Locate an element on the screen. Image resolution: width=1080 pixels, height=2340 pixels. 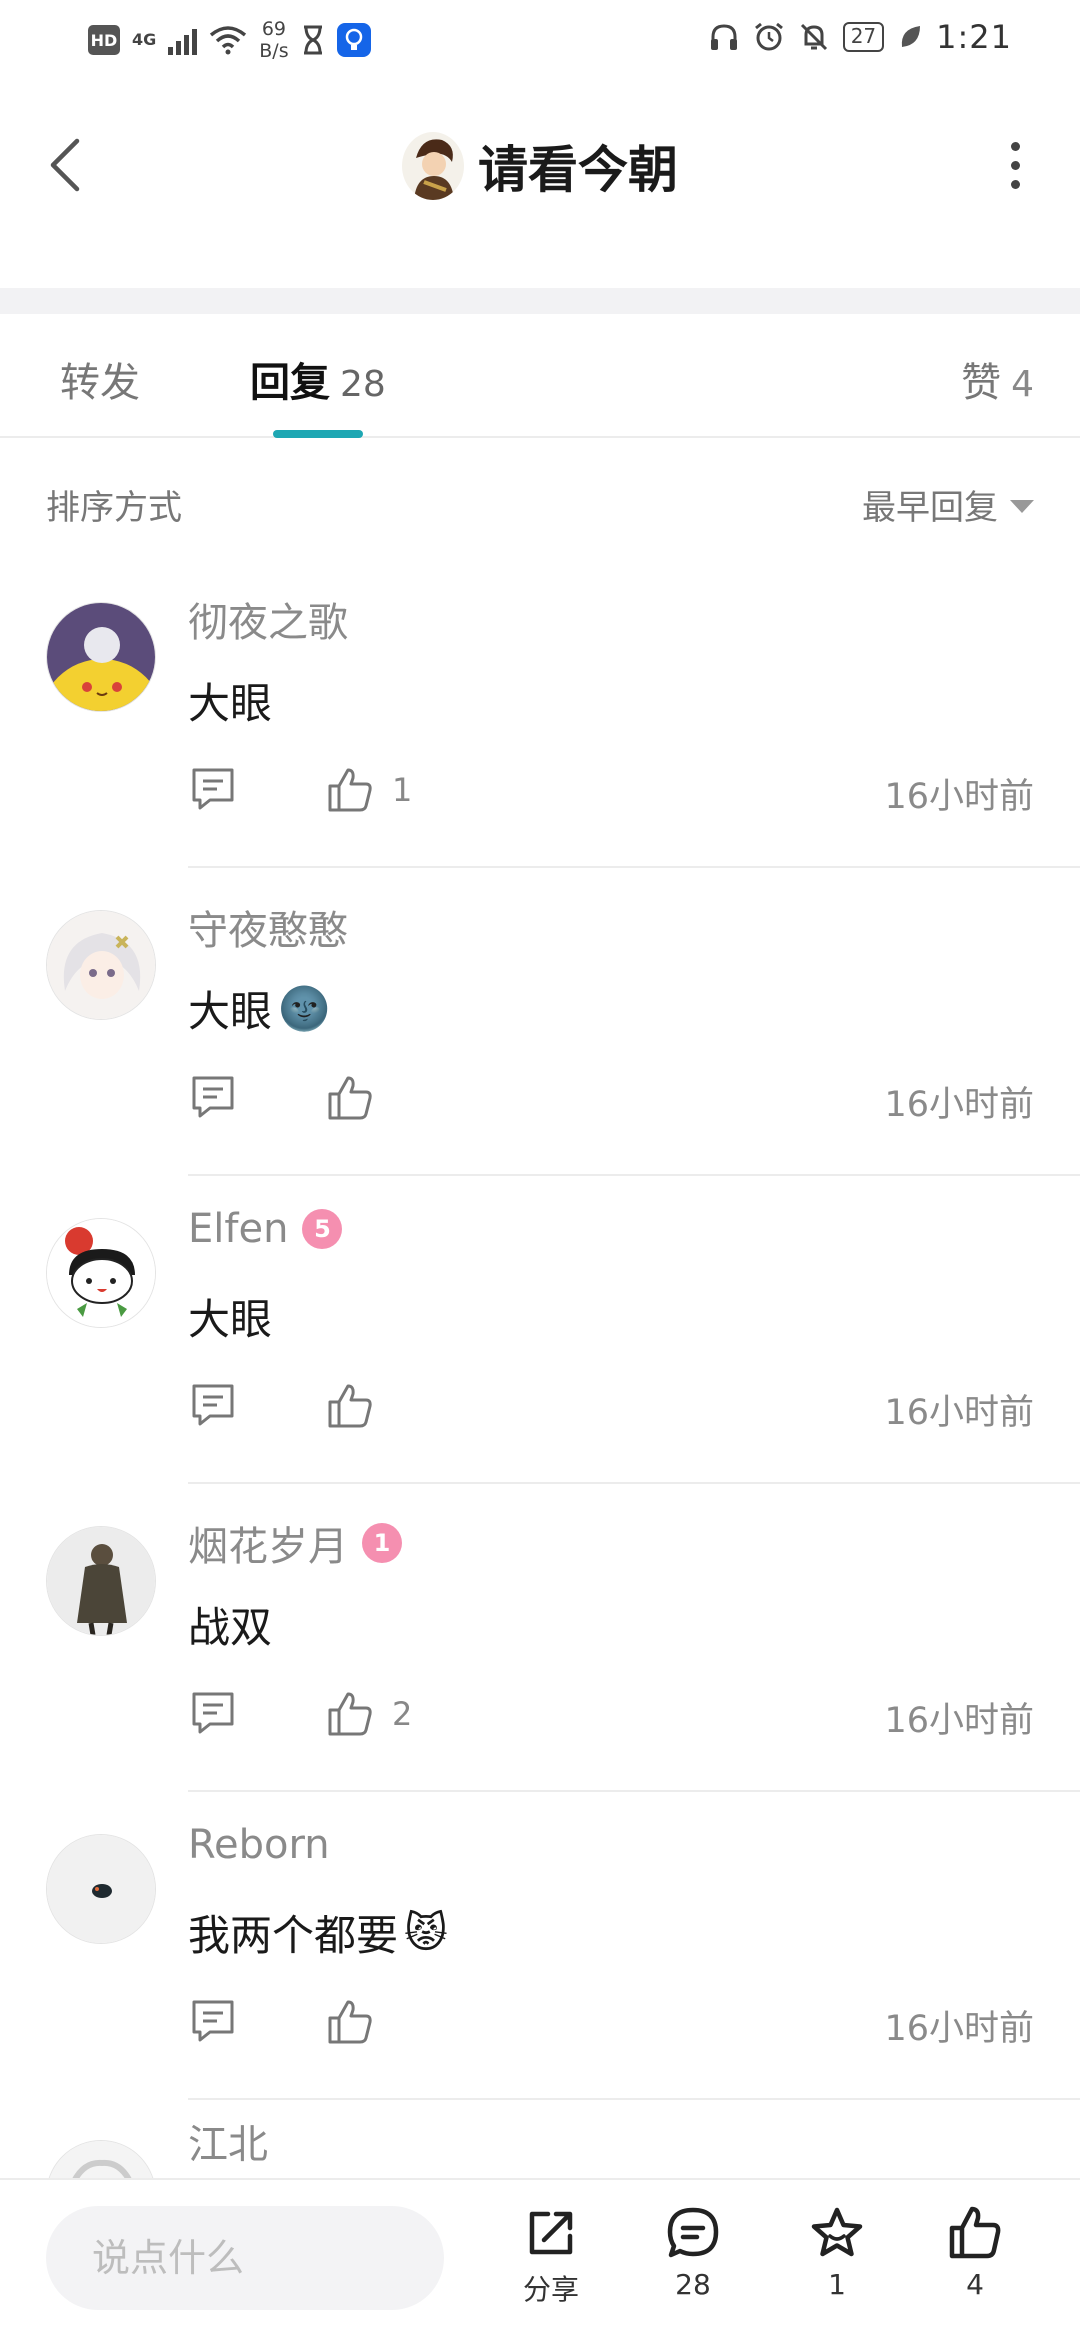
app-header: 请看今朝 is located at coordinates (540, 184).